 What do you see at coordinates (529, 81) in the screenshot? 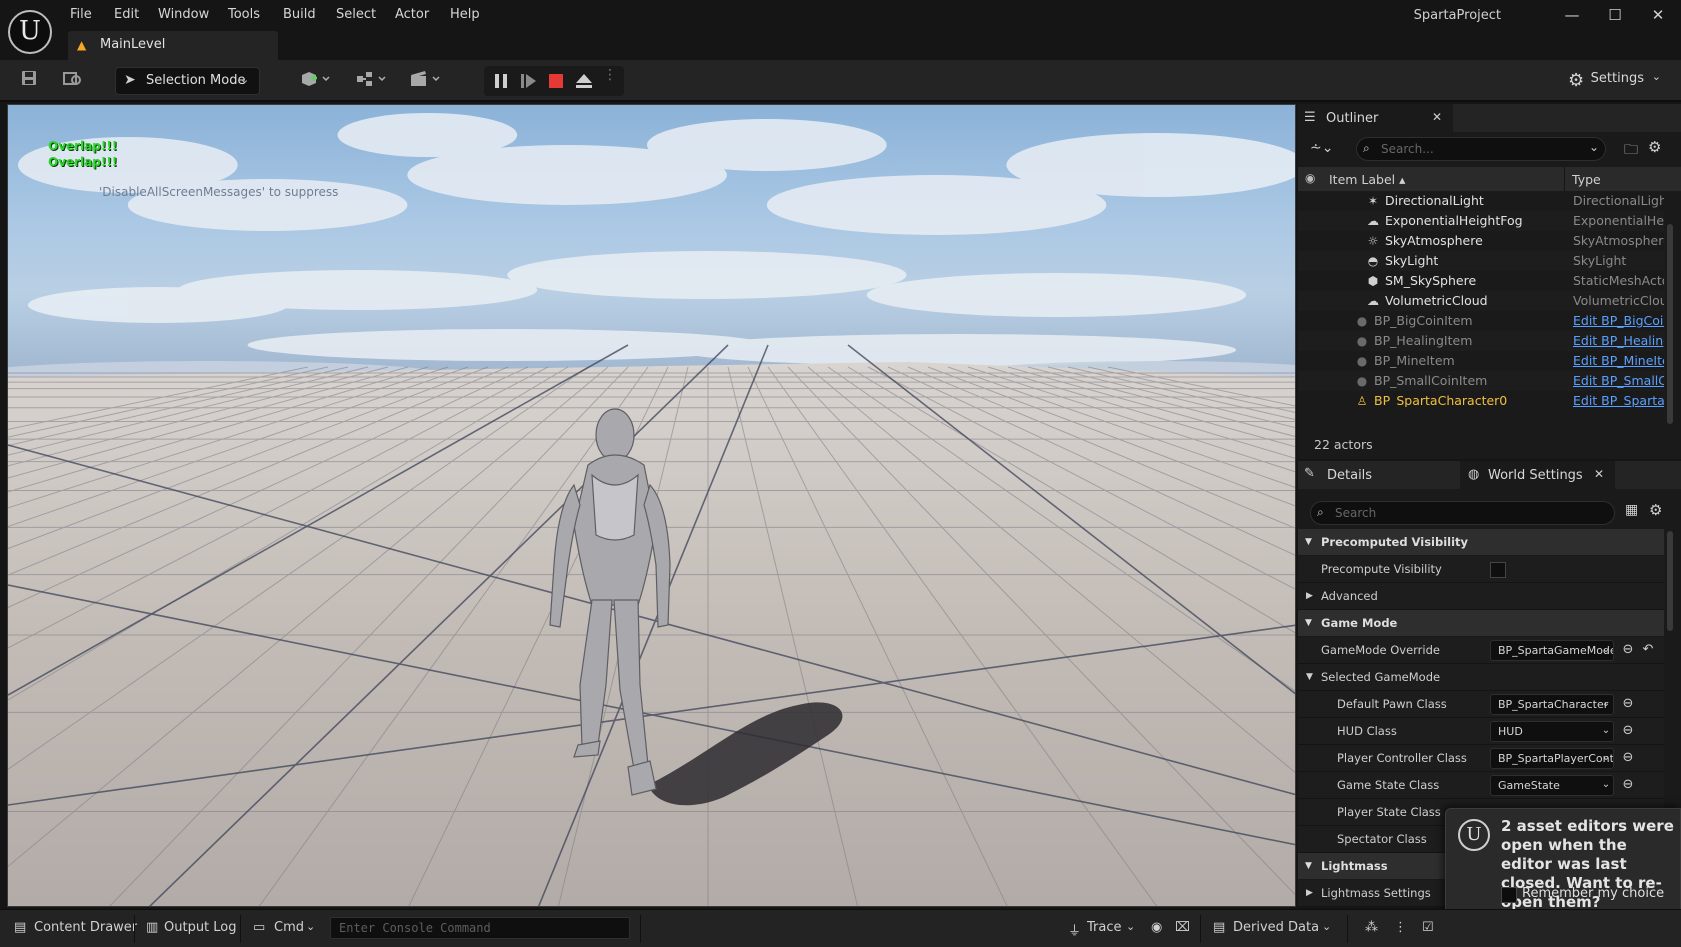
I see `step-frame-icon` at bounding box center [529, 81].